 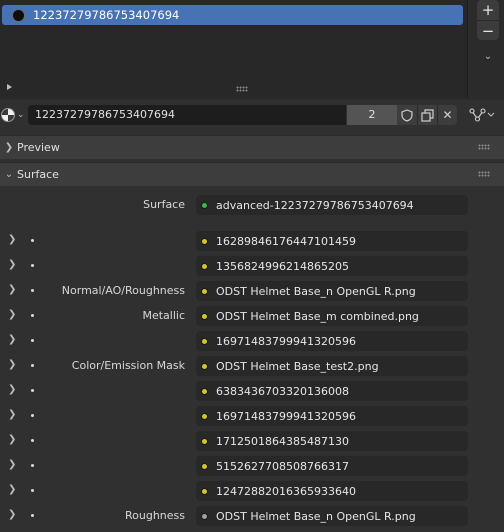 I want to click on input-link-field: ODST Helmet Base_m combined.png, so click(x=332, y=316).